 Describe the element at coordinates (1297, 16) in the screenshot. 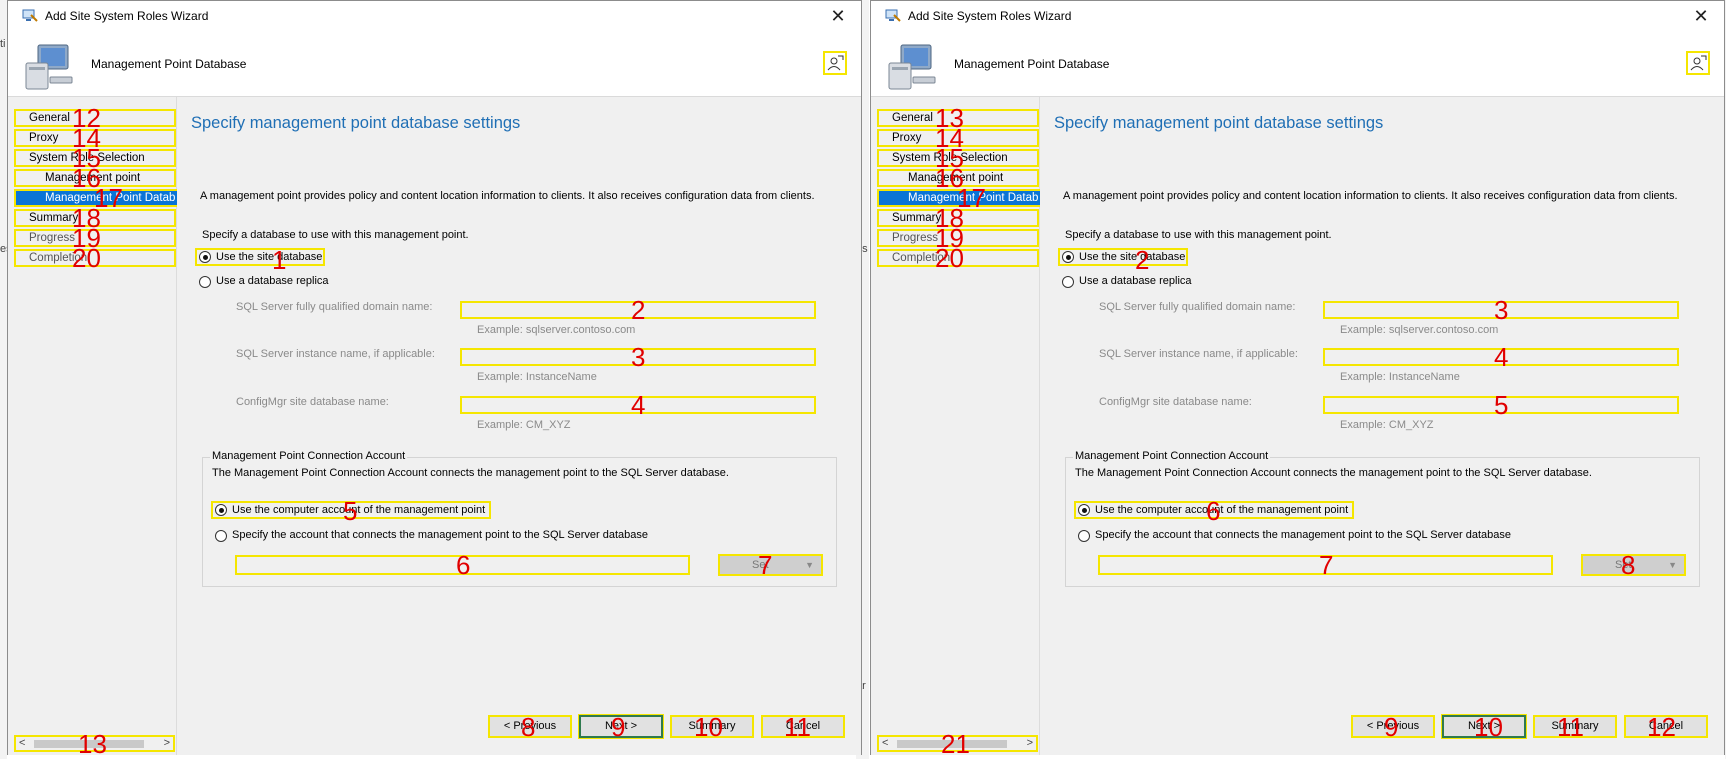

I see `title-bar: Add Site System Roles Wizard ✕` at that location.